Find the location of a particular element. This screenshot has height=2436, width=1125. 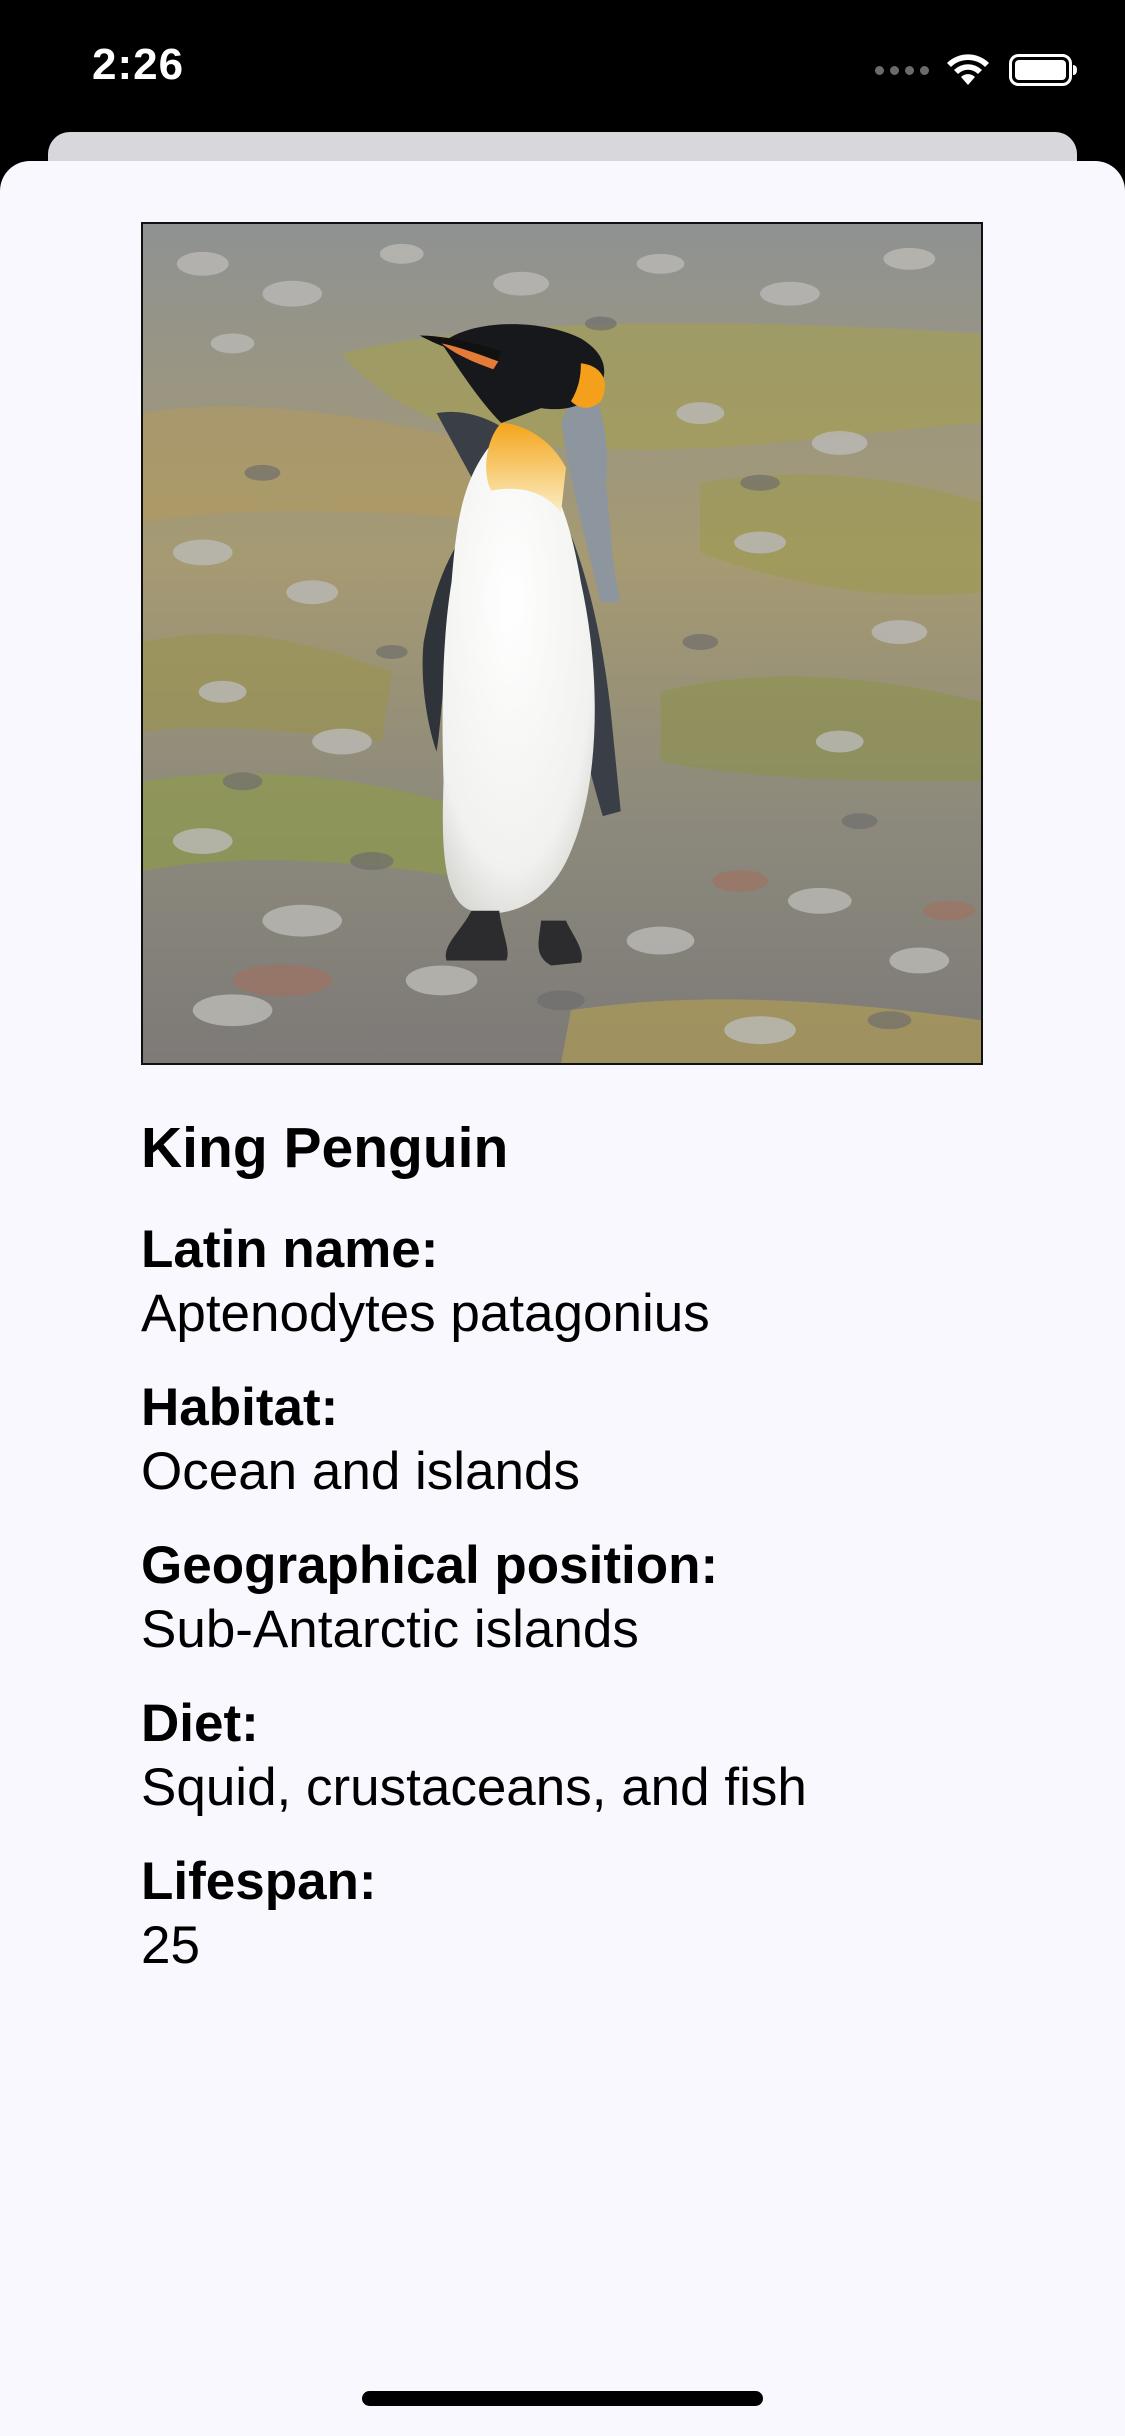

field-label: Latin name: is located at coordinates (290, 1249).